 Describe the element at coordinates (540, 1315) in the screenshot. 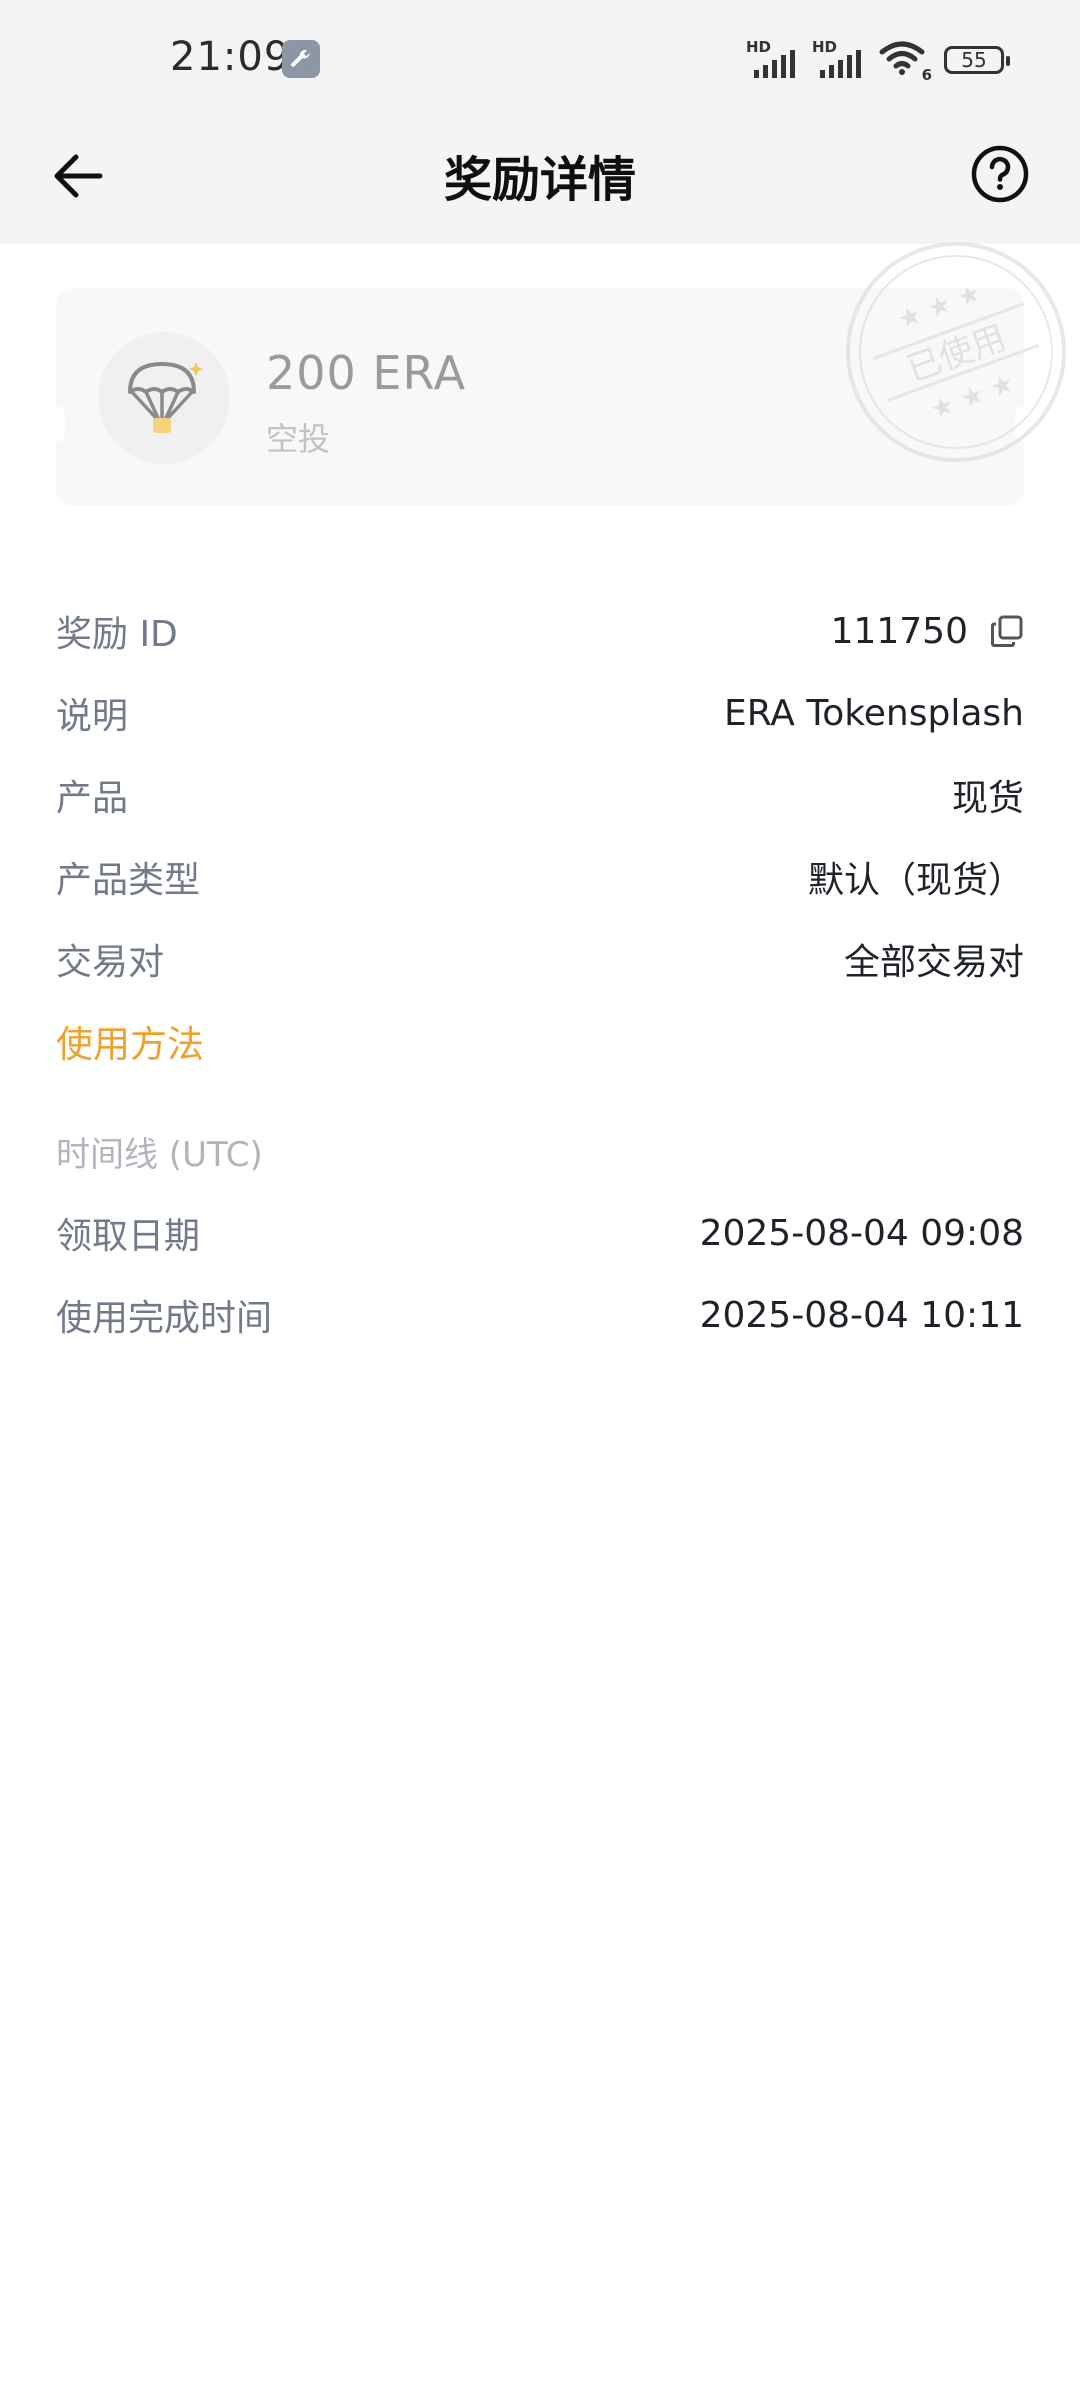

I see `completed-time-row: 使用完成时间 2025-08-04 10:11` at that location.